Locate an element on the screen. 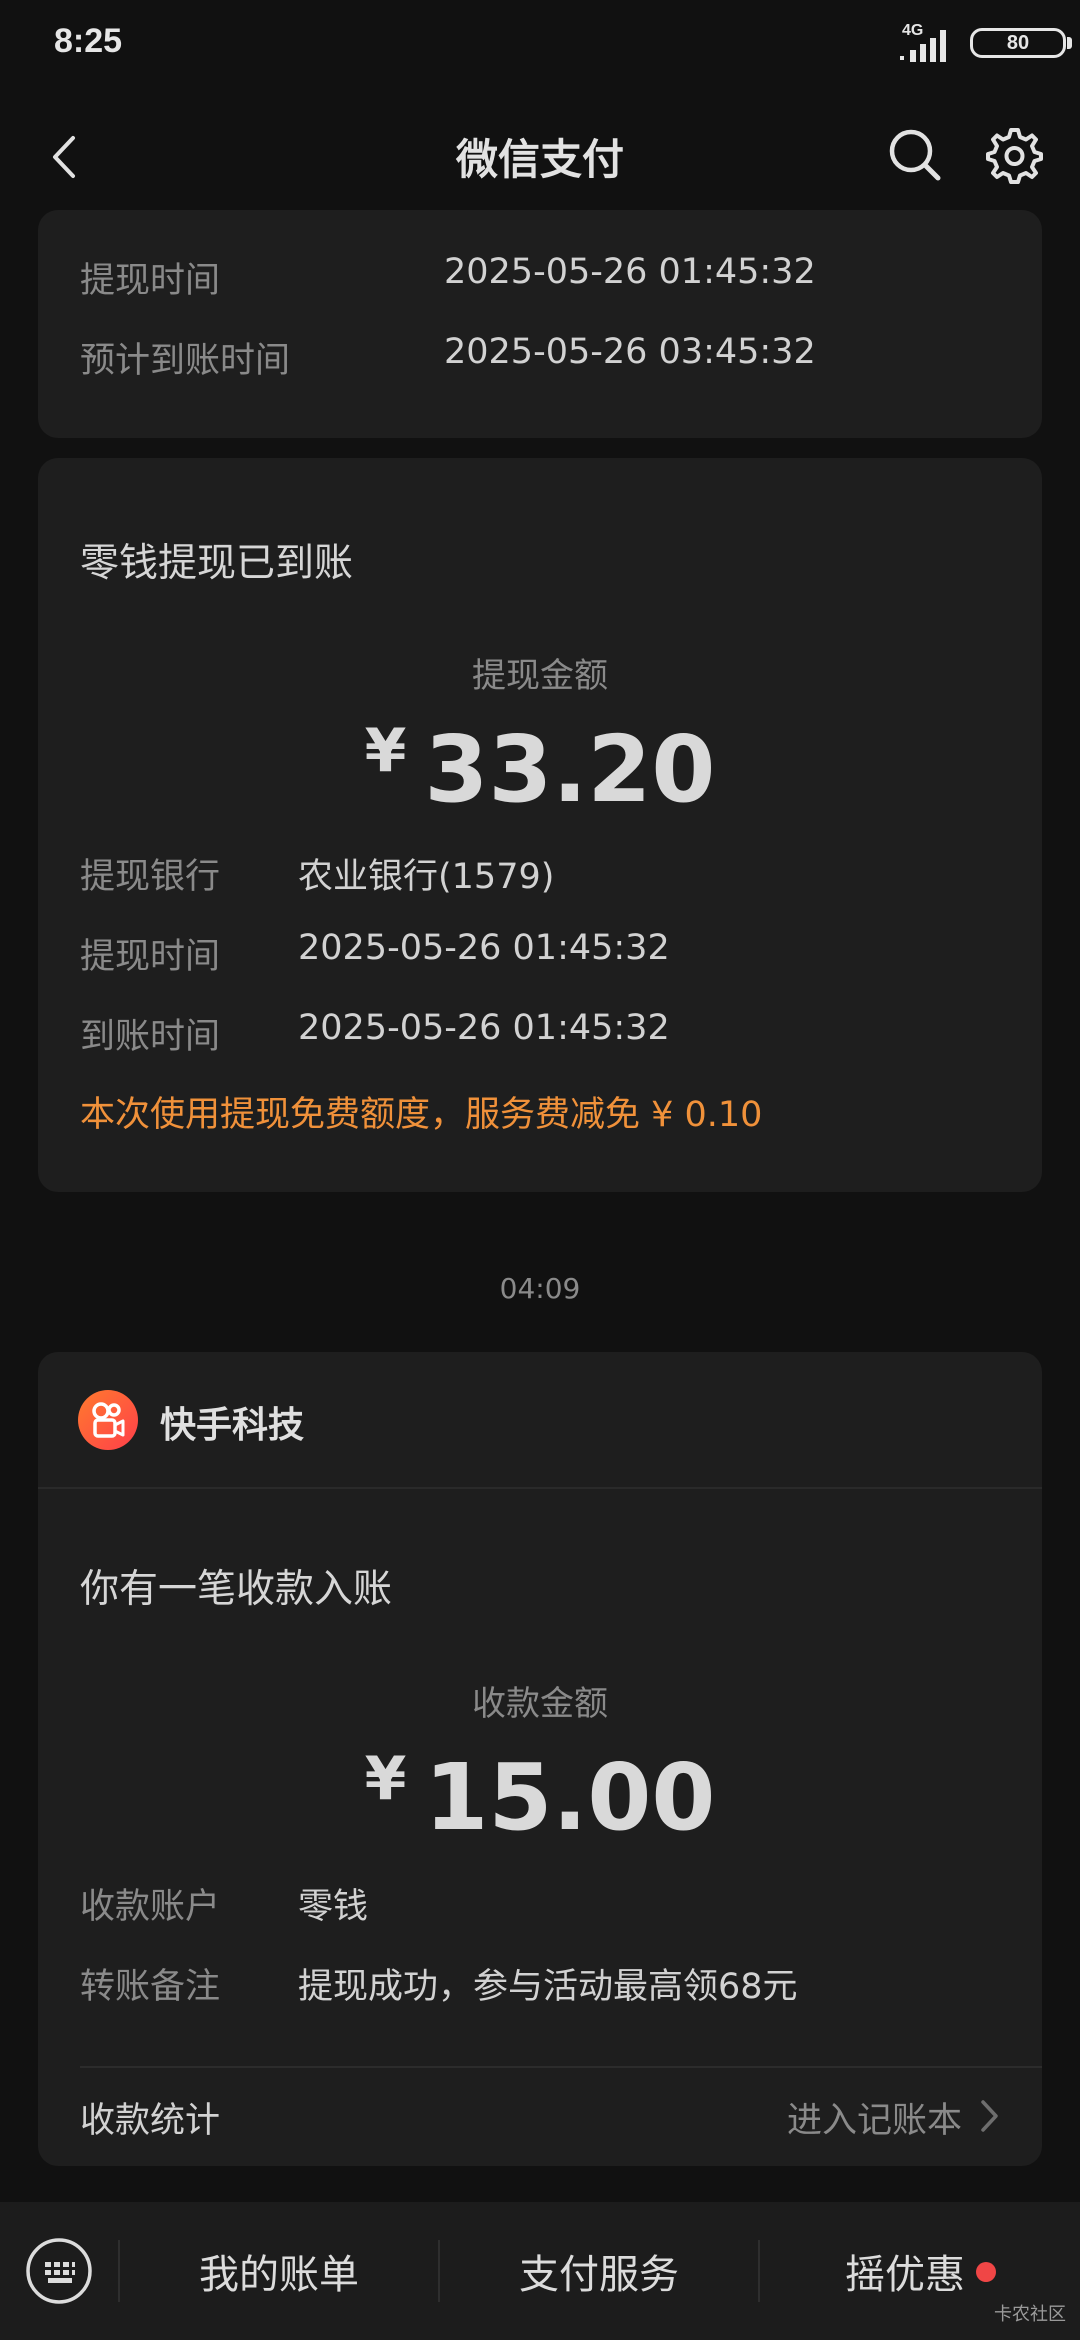 This screenshot has height=2340, width=1080. row-label: 预计到账时间 is located at coordinates (185, 361).